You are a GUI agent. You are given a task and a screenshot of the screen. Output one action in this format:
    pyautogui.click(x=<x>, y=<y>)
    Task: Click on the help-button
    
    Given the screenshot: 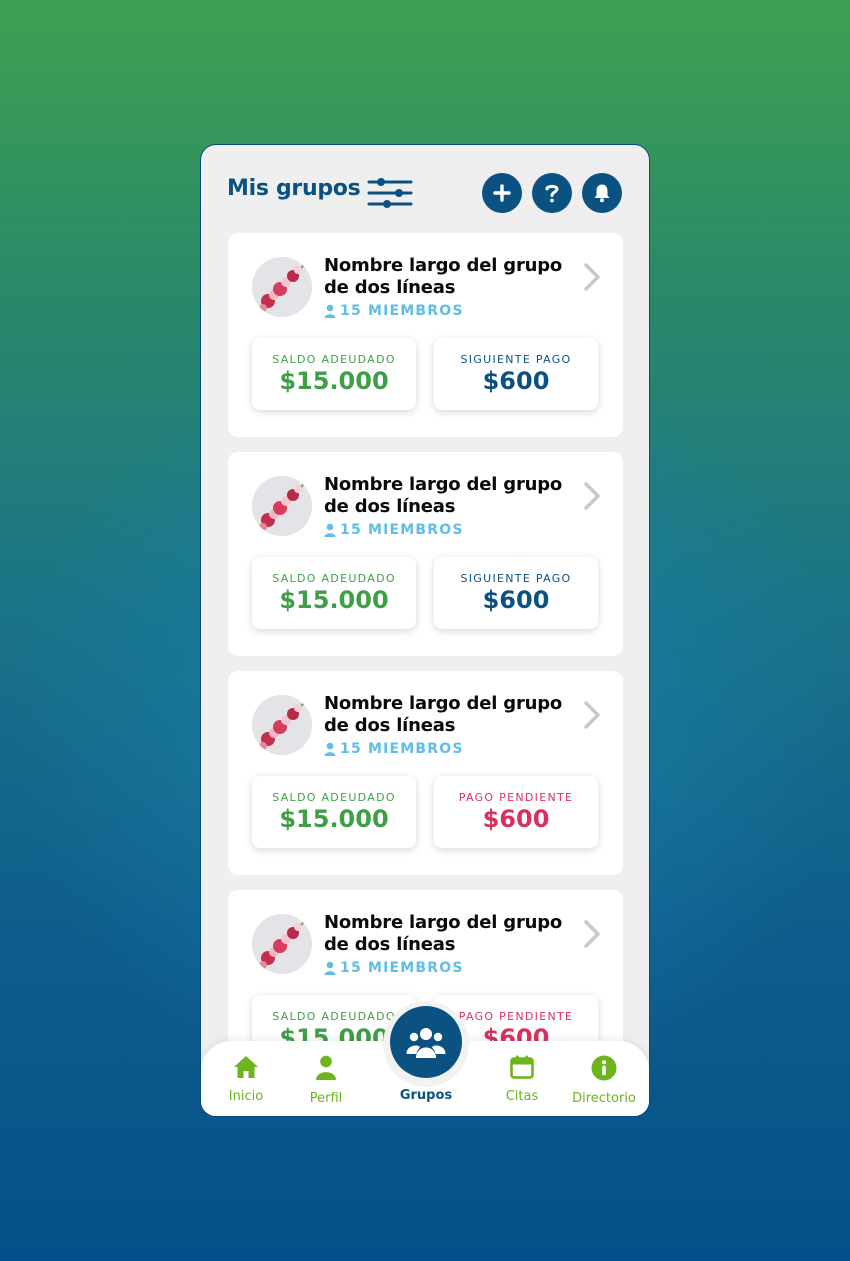 What is the action you would take?
    pyautogui.click(x=552, y=193)
    